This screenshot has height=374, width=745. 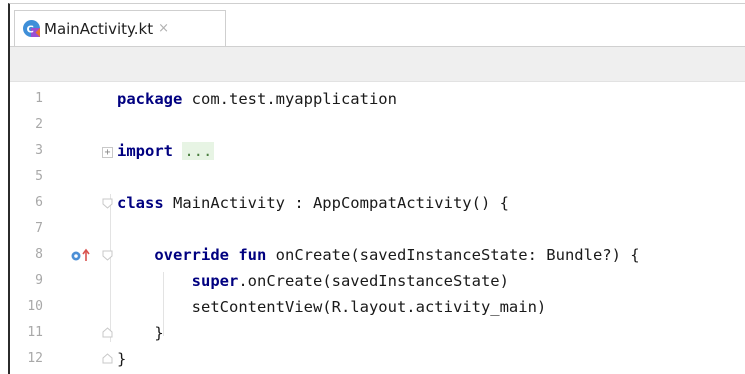 I want to click on keyword-override: override, so click(x=191, y=255).